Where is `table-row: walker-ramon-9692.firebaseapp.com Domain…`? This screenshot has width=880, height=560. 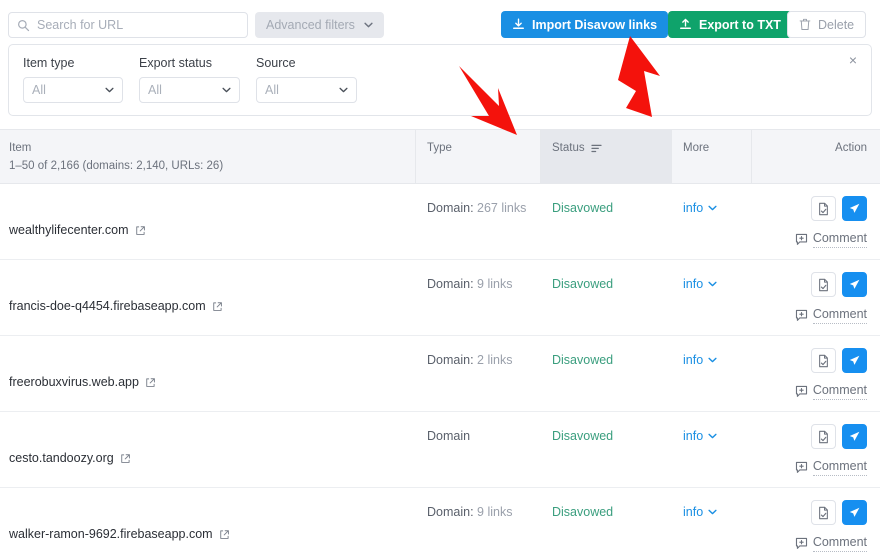 table-row: walker-ramon-9692.firebaseapp.com Domain… is located at coordinates (440, 524).